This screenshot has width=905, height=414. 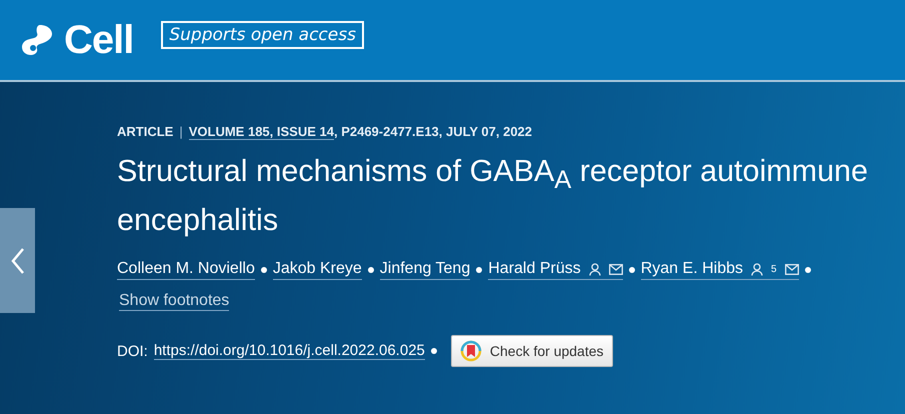 What do you see at coordinates (145, 131) in the screenshot?
I see `article-type: ARTICLE` at bounding box center [145, 131].